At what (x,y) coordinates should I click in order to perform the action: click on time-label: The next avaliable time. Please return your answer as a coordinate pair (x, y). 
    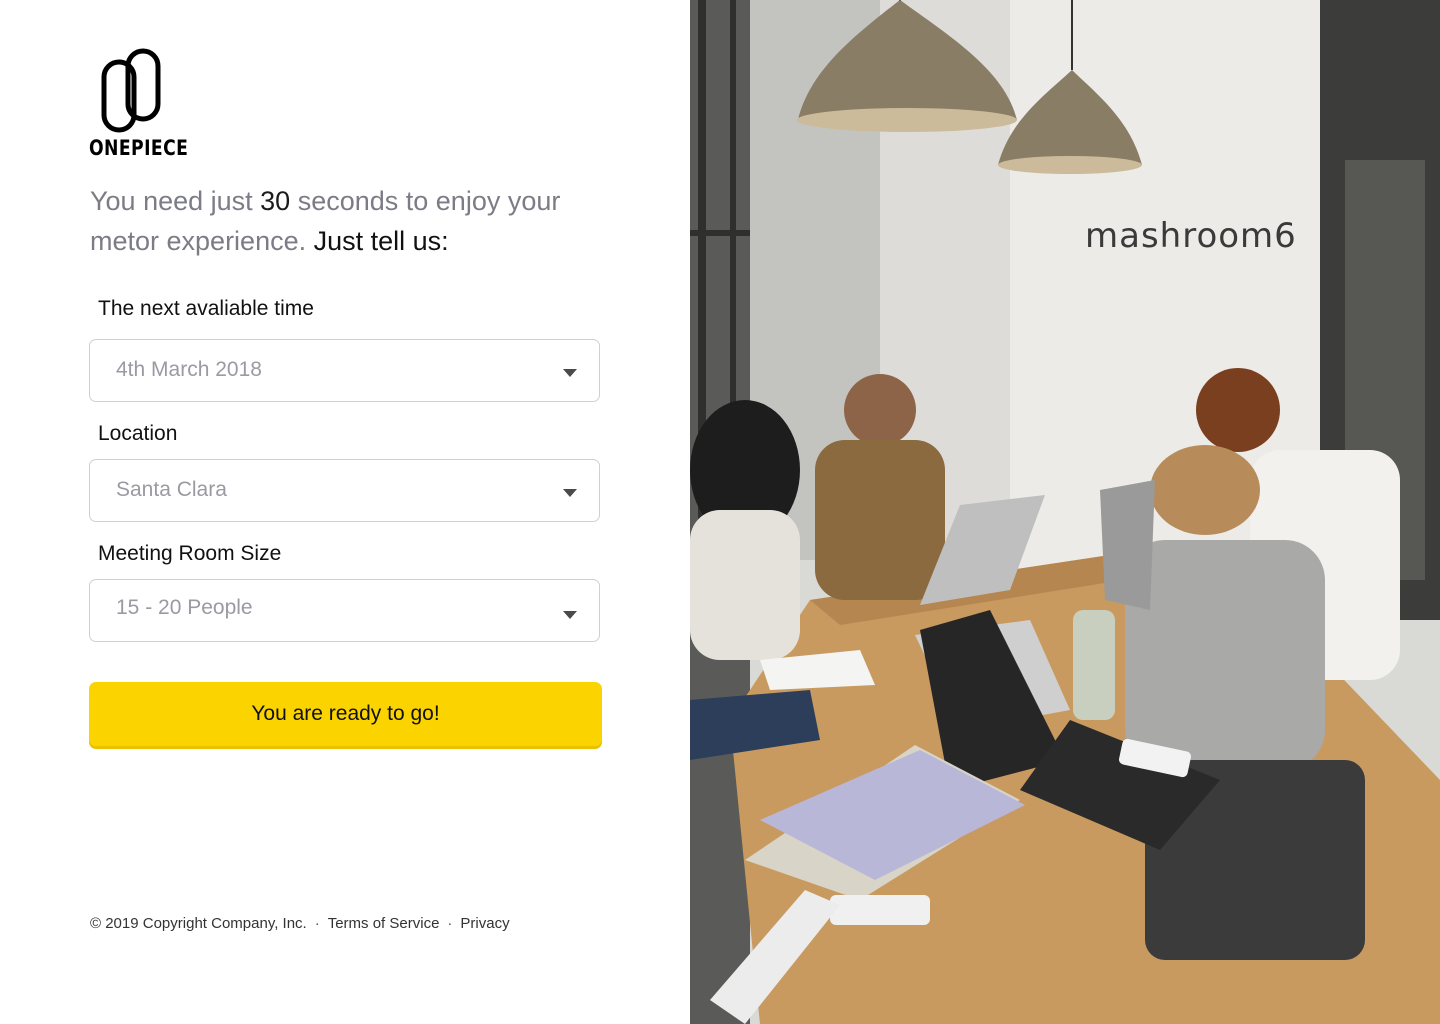
    Looking at the image, I should click on (206, 308).